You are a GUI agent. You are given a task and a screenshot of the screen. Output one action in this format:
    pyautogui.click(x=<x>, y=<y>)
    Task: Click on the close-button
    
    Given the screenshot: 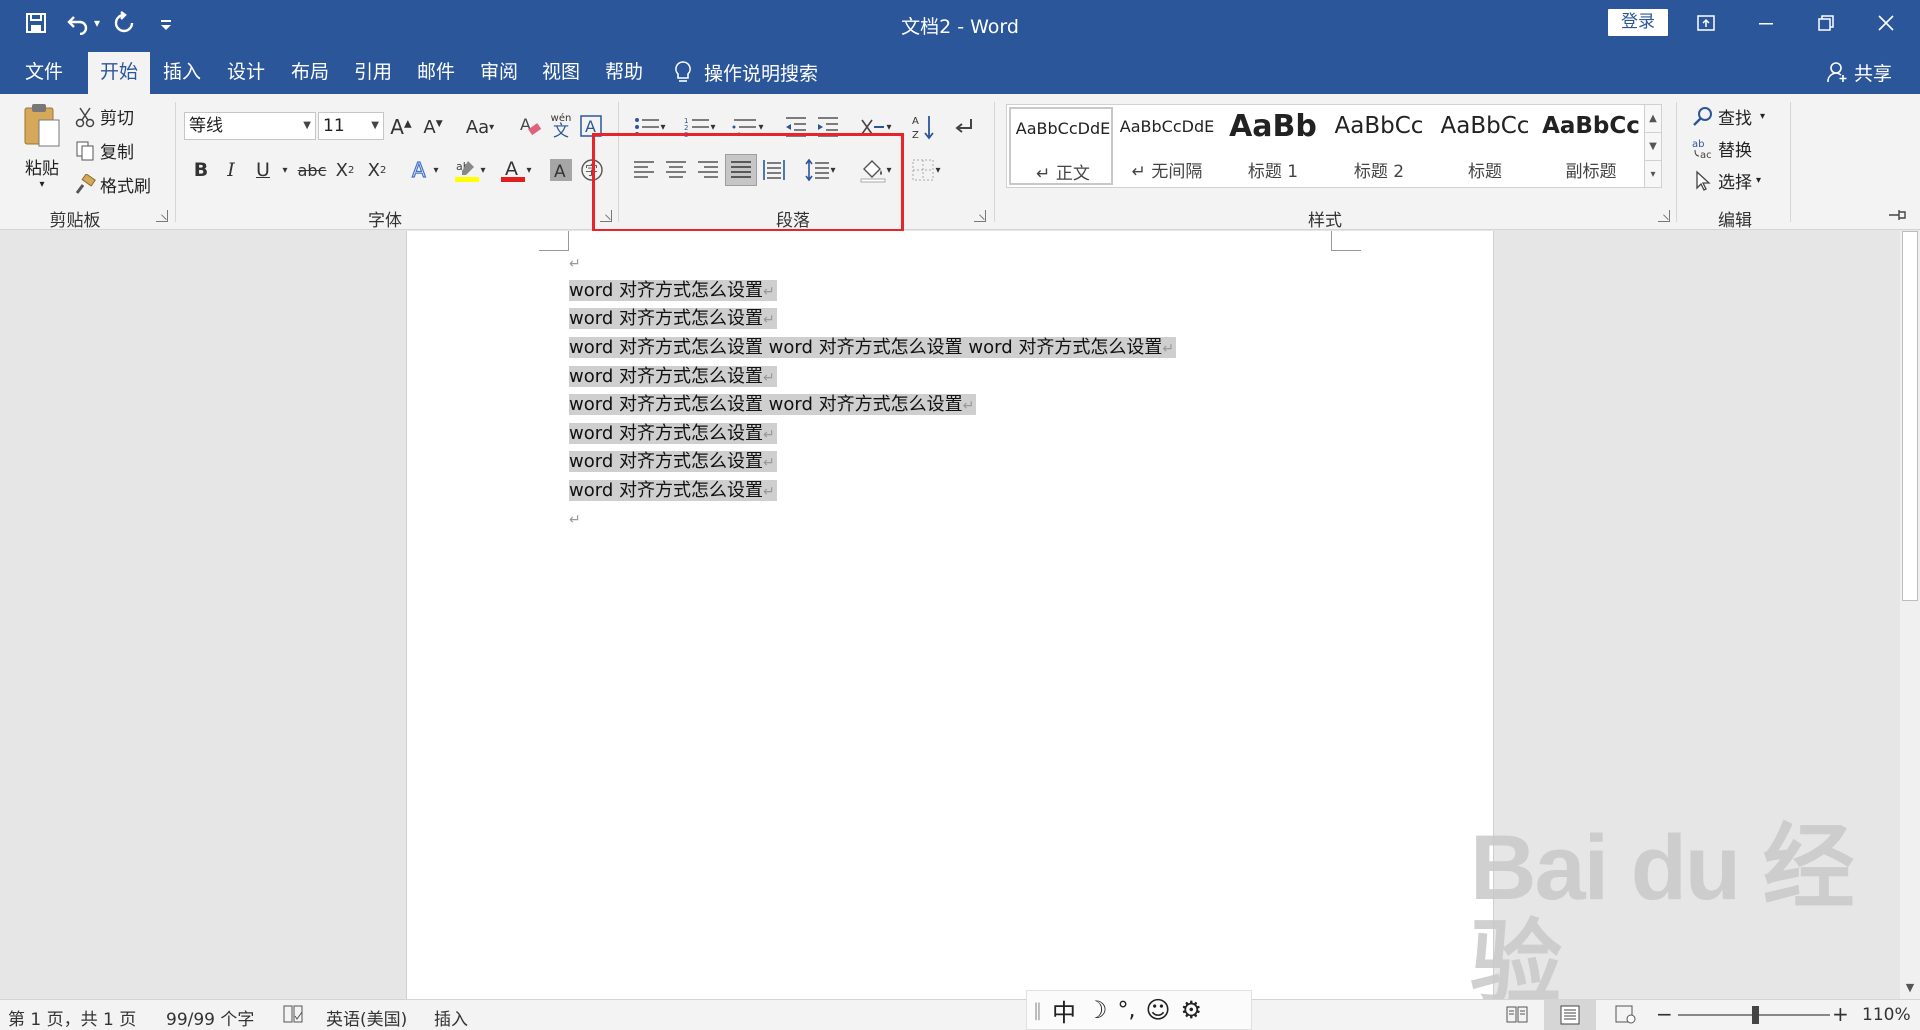 What is the action you would take?
    pyautogui.click(x=1886, y=23)
    